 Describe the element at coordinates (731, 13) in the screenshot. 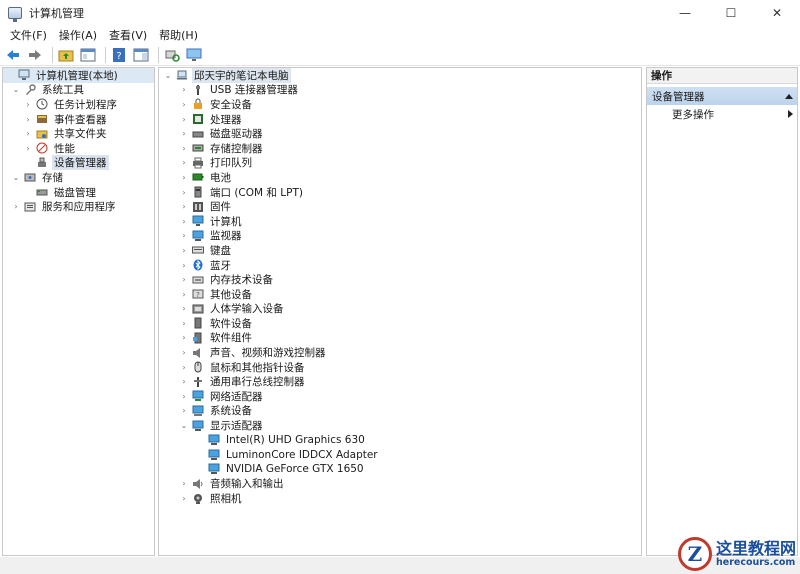

I see `maximize-button: ☐` at that location.